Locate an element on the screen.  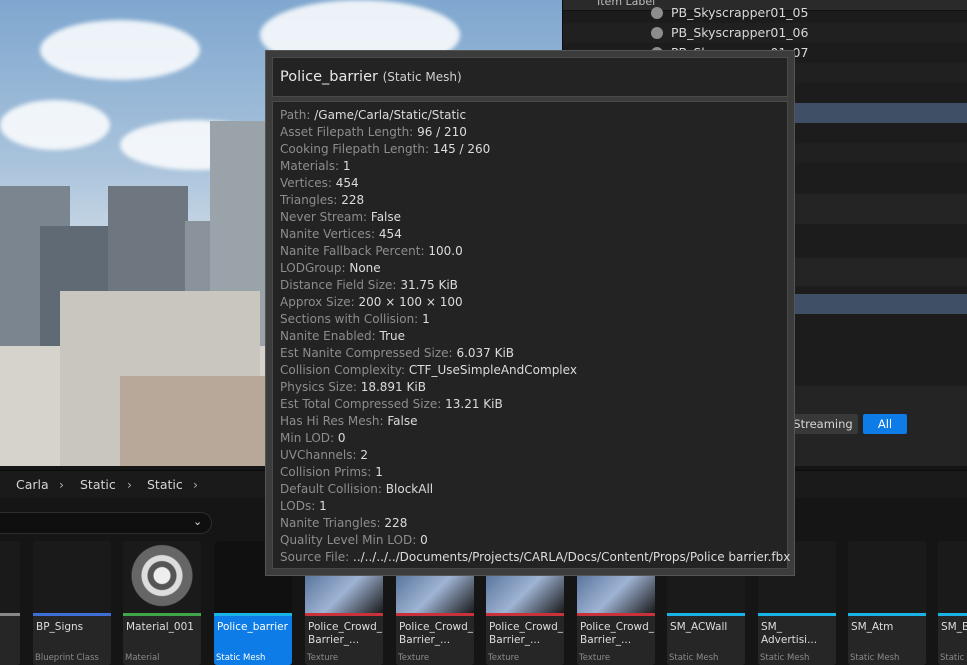
property-key: LODs: is located at coordinates (298, 506).